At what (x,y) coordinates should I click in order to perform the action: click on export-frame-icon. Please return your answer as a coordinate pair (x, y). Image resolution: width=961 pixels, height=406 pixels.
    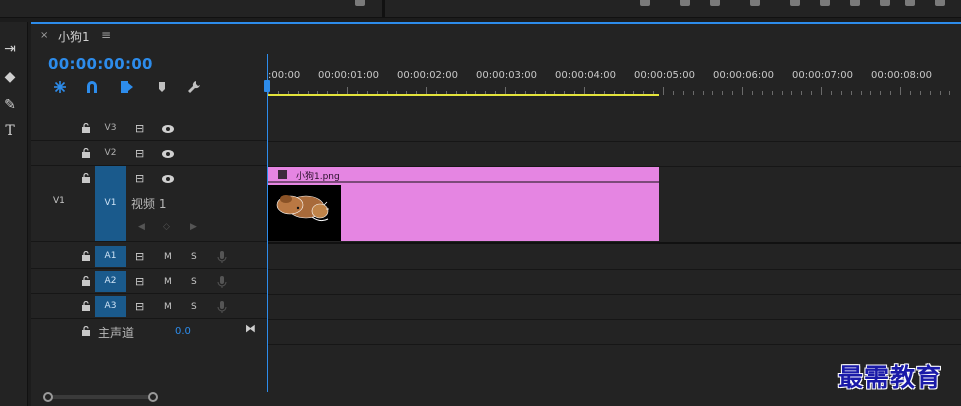
    Looking at the image, I should click on (940, 3).